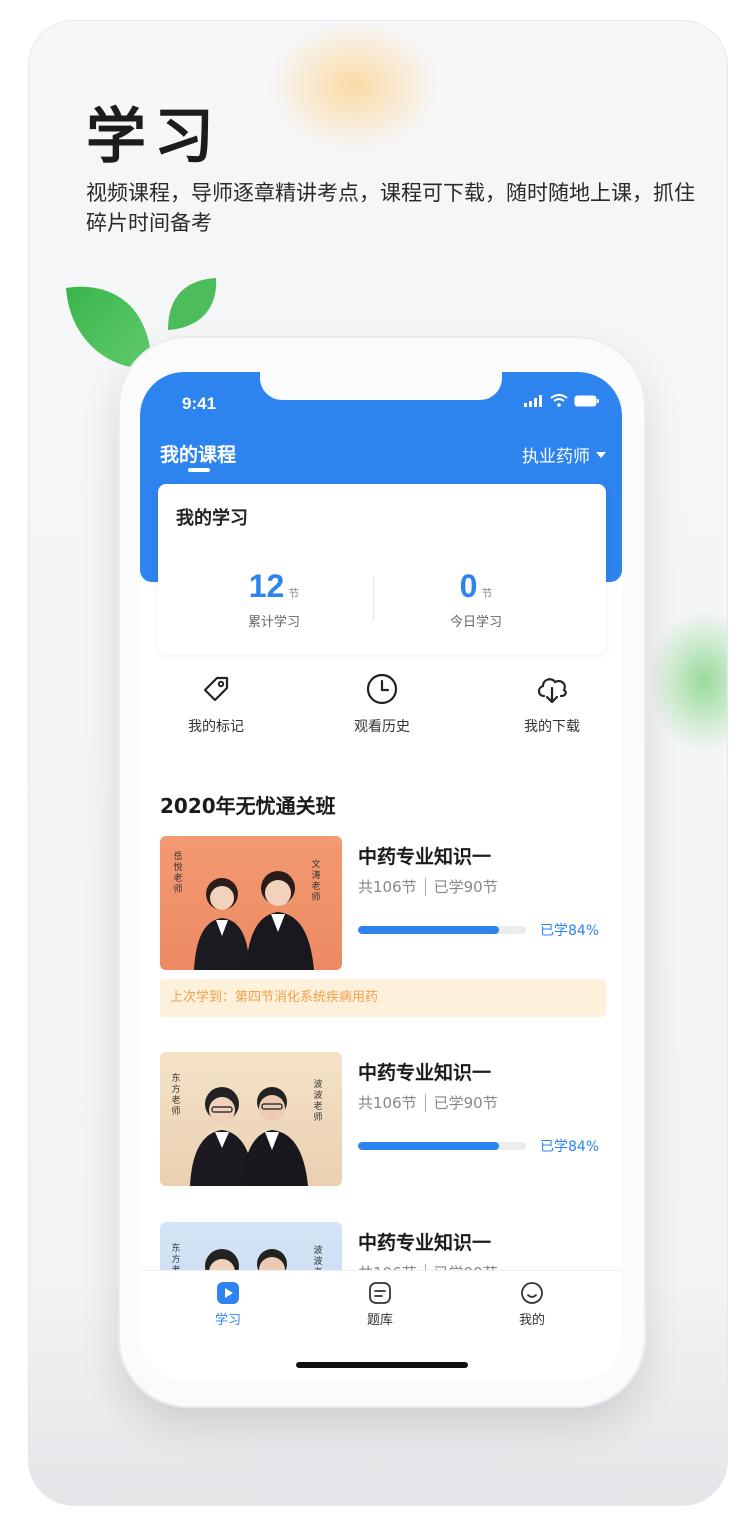 This screenshot has height=1521, width=750. I want to click on tab-my-courses: 我的课程, so click(198, 453).